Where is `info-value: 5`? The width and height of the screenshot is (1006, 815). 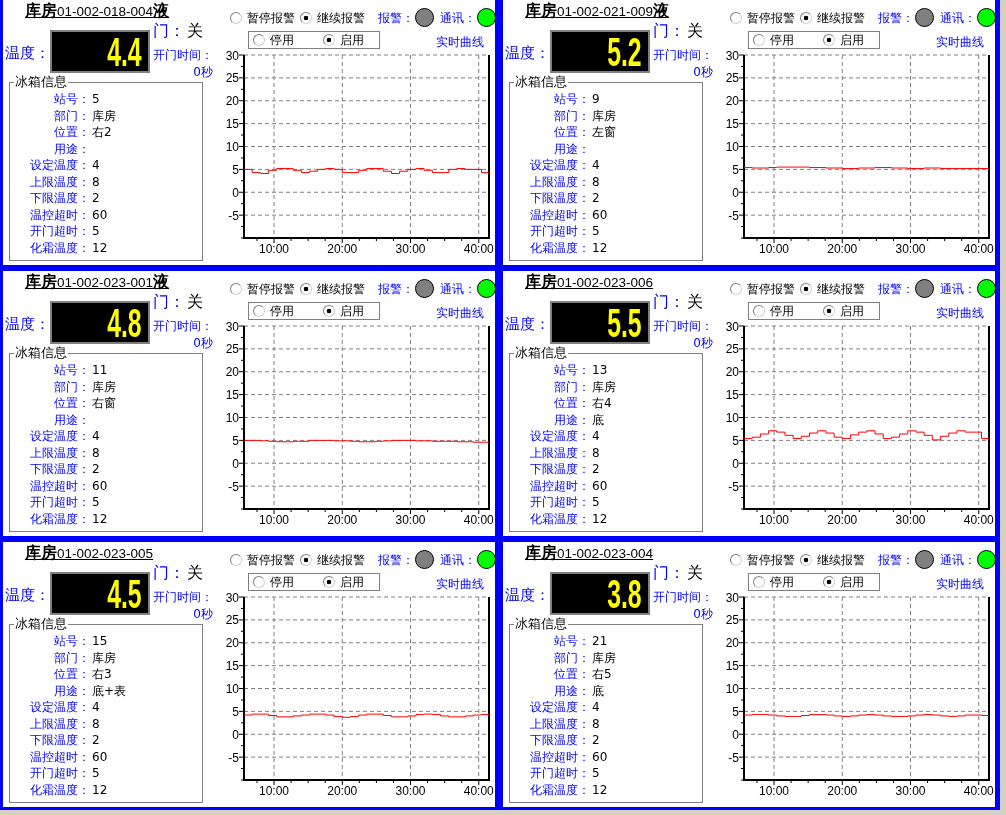 info-value: 5 is located at coordinates (96, 231).